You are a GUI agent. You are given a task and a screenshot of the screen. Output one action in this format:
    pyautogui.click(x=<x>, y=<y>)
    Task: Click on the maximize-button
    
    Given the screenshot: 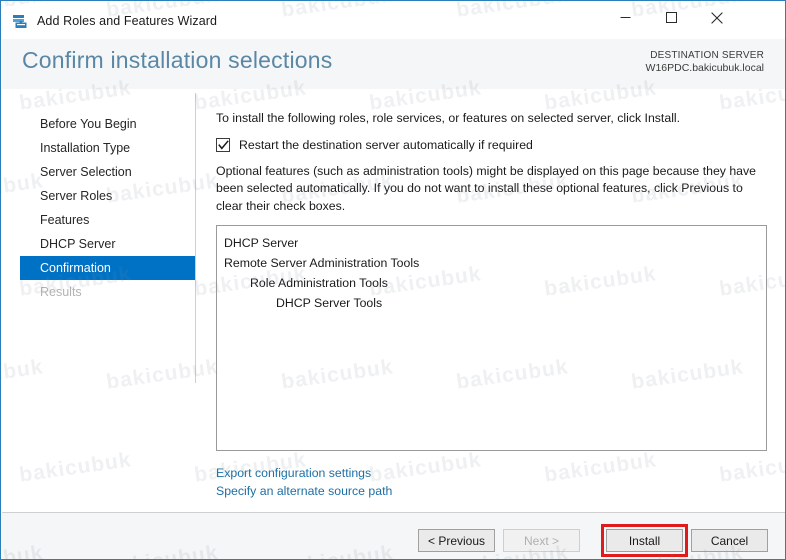 What is the action you would take?
    pyautogui.click(x=671, y=17)
    